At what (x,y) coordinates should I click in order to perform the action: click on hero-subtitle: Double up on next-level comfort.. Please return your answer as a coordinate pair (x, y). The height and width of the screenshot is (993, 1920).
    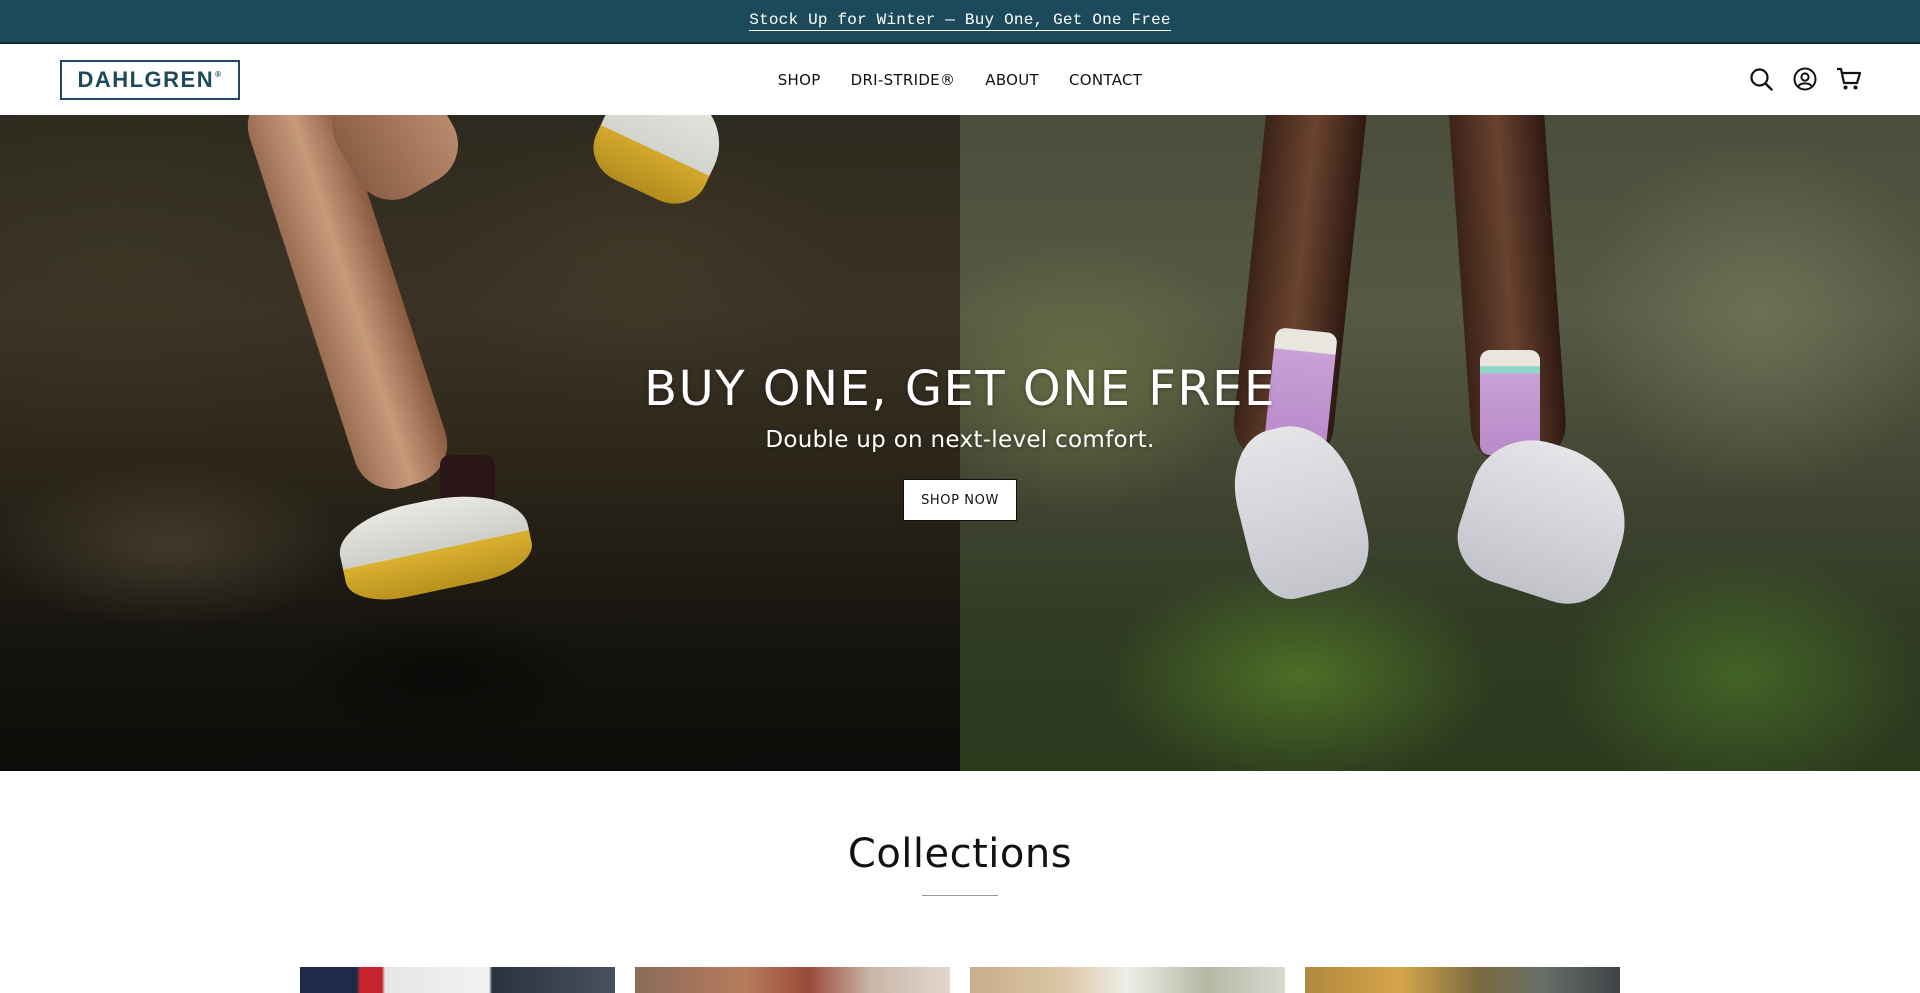
    Looking at the image, I should click on (960, 440).